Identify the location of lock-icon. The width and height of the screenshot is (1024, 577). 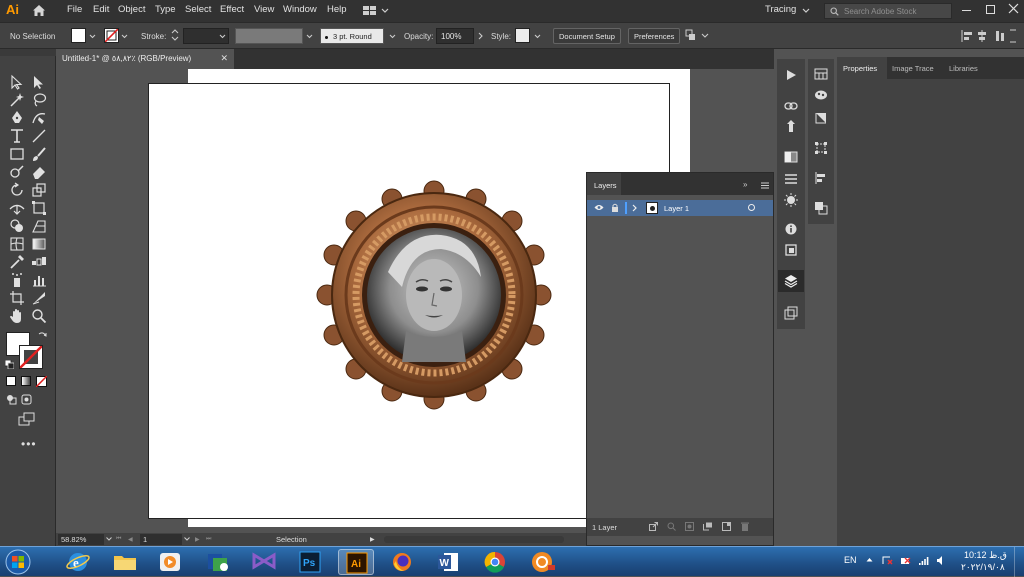
(615, 207).